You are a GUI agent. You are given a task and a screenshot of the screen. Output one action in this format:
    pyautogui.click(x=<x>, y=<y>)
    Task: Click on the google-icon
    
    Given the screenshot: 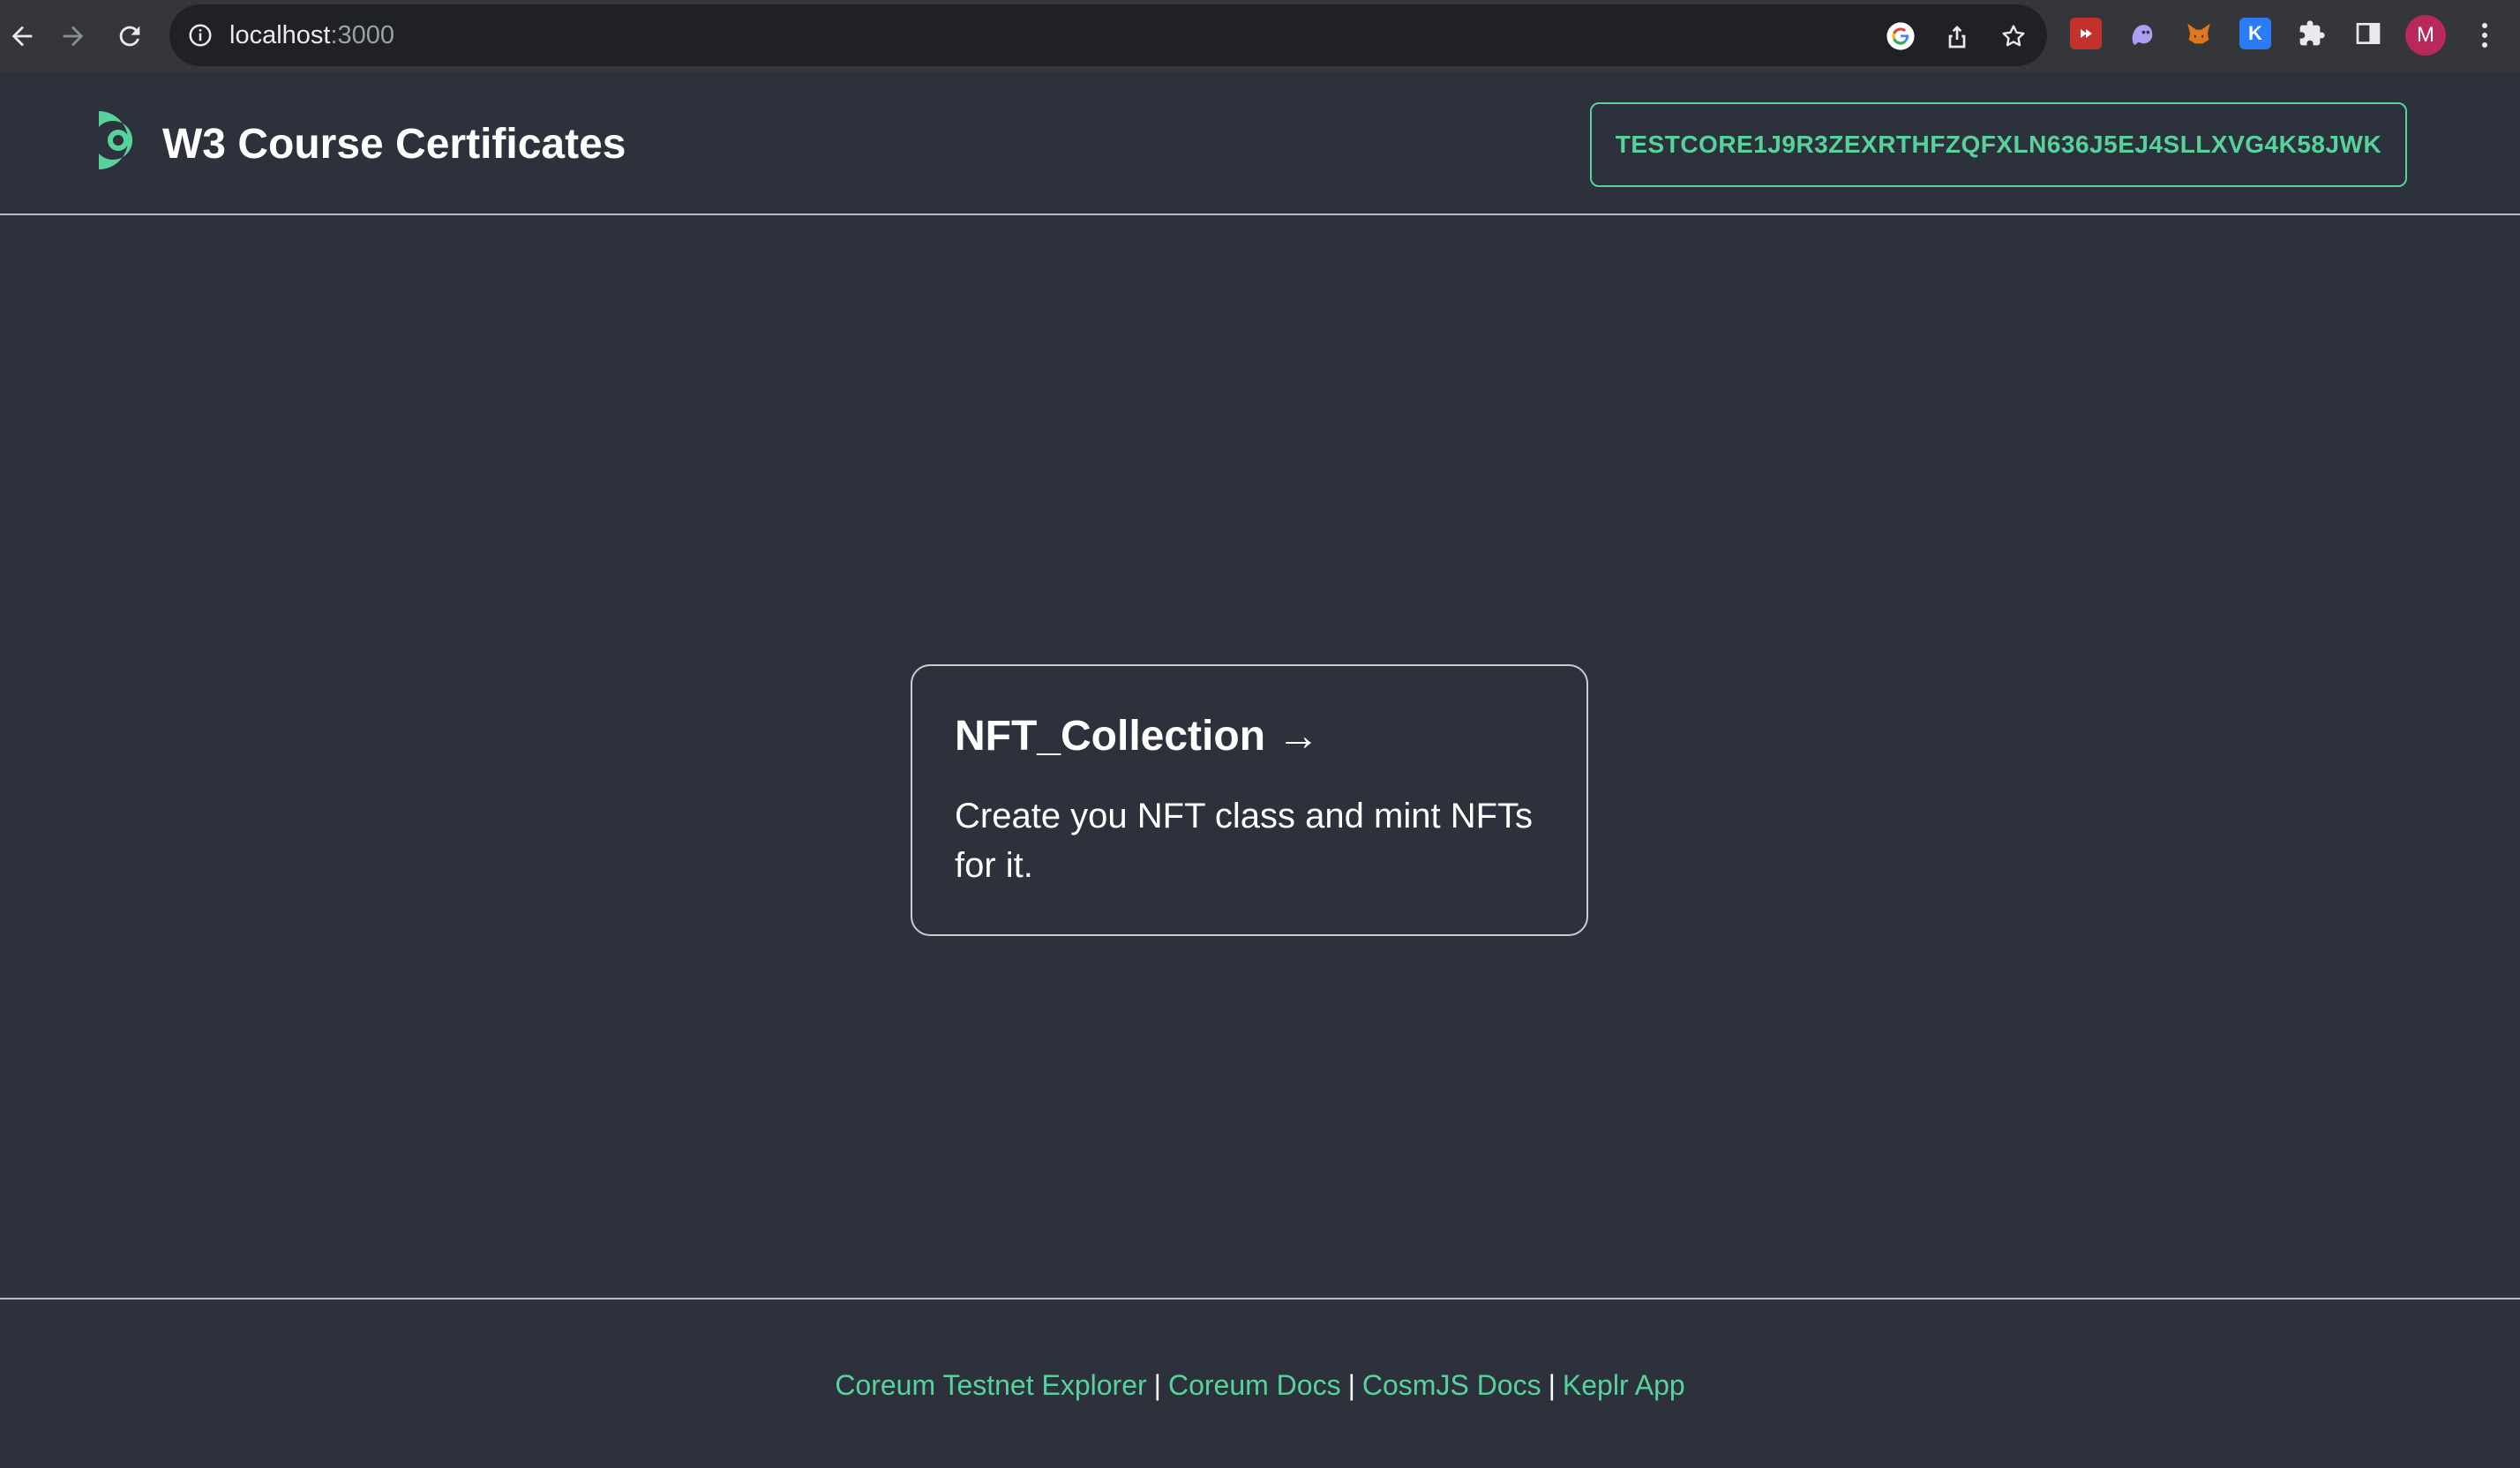 What is the action you would take?
    pyautogui.click(x=1900, y=36)
    